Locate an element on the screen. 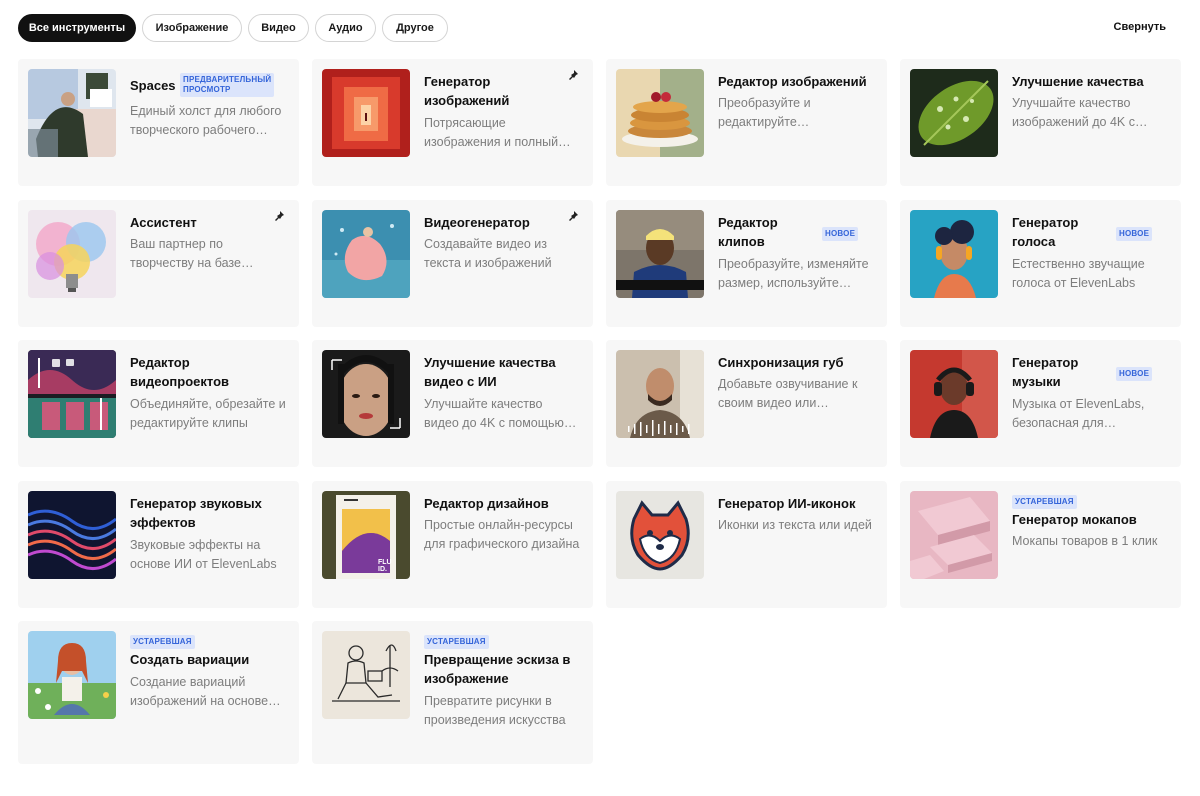 This screenshot has width=1200, height=796. card-title: голоса is located at coordinates (1034, 241).